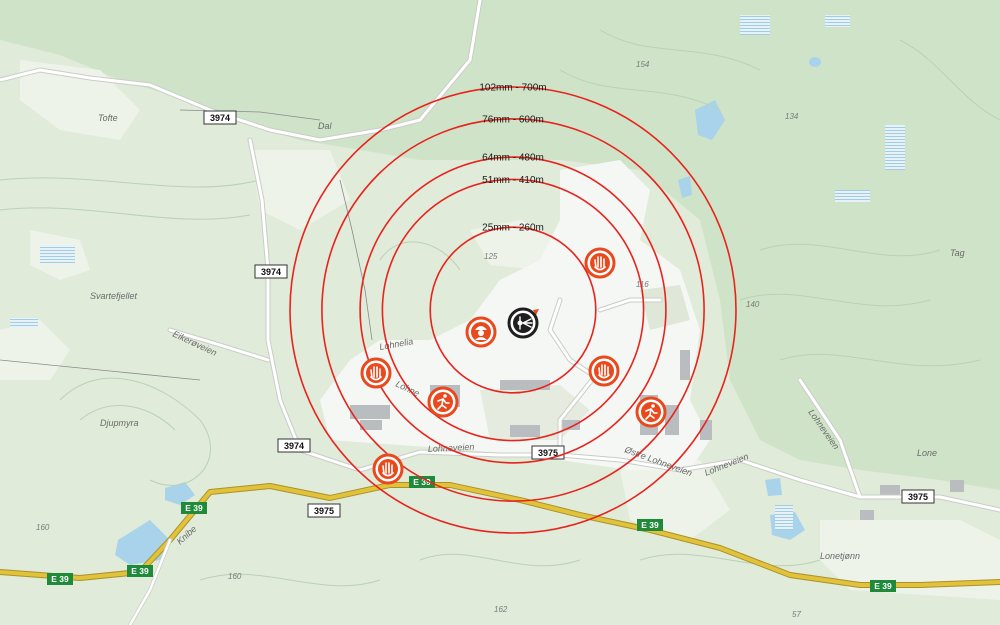 Image resolution: width=1000 pixels, height=625 pixels. I want to click on svg-text: 140, so click(753, 304).